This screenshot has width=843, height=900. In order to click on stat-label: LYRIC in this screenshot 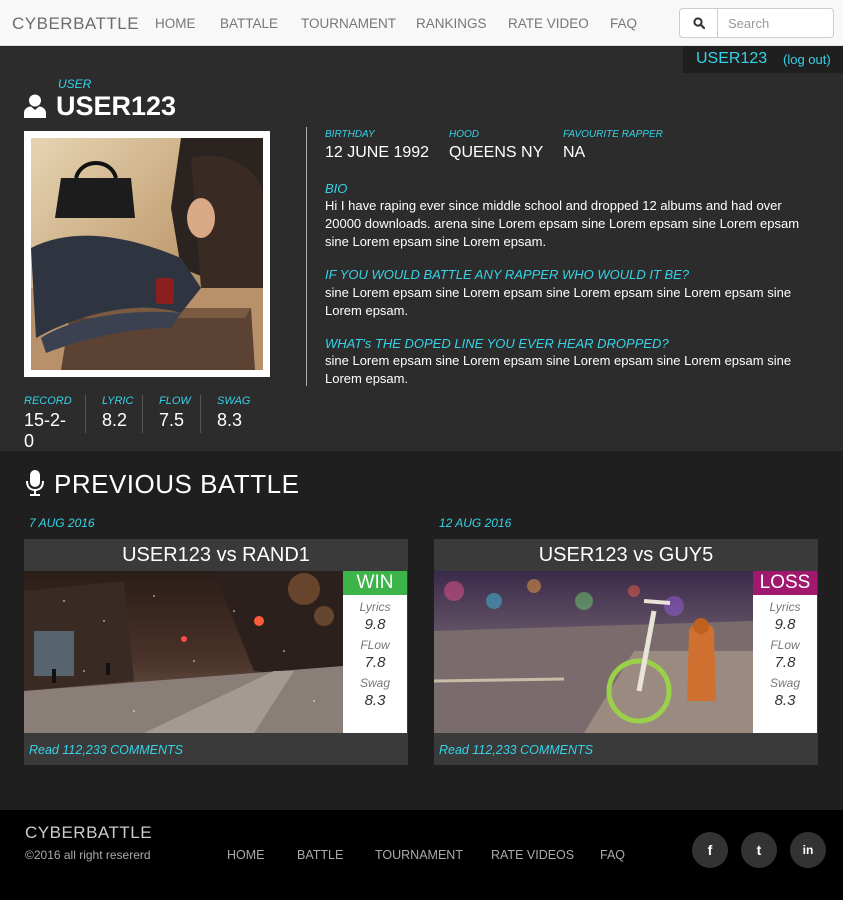, I will do `click(118, 401)`.